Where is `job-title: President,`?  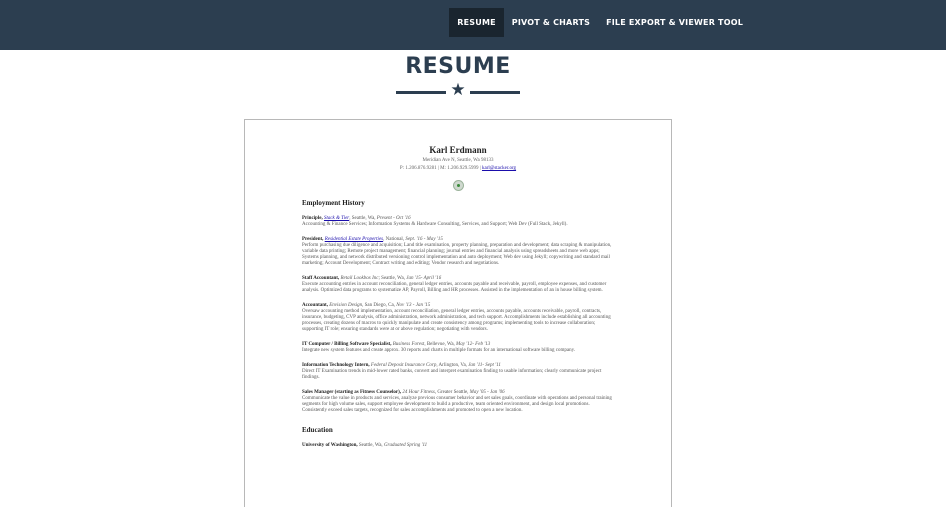 job-title: President, is located at coordinates (313, 239).